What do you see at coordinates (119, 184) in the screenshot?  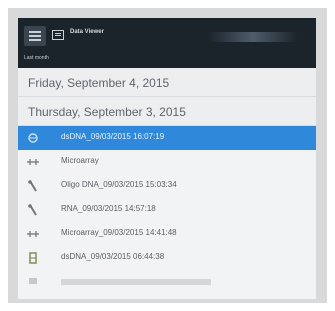 I see `list-item-label: Oligo DNA_09/03/2015 15:03:34` at bounding box center [119, 184].